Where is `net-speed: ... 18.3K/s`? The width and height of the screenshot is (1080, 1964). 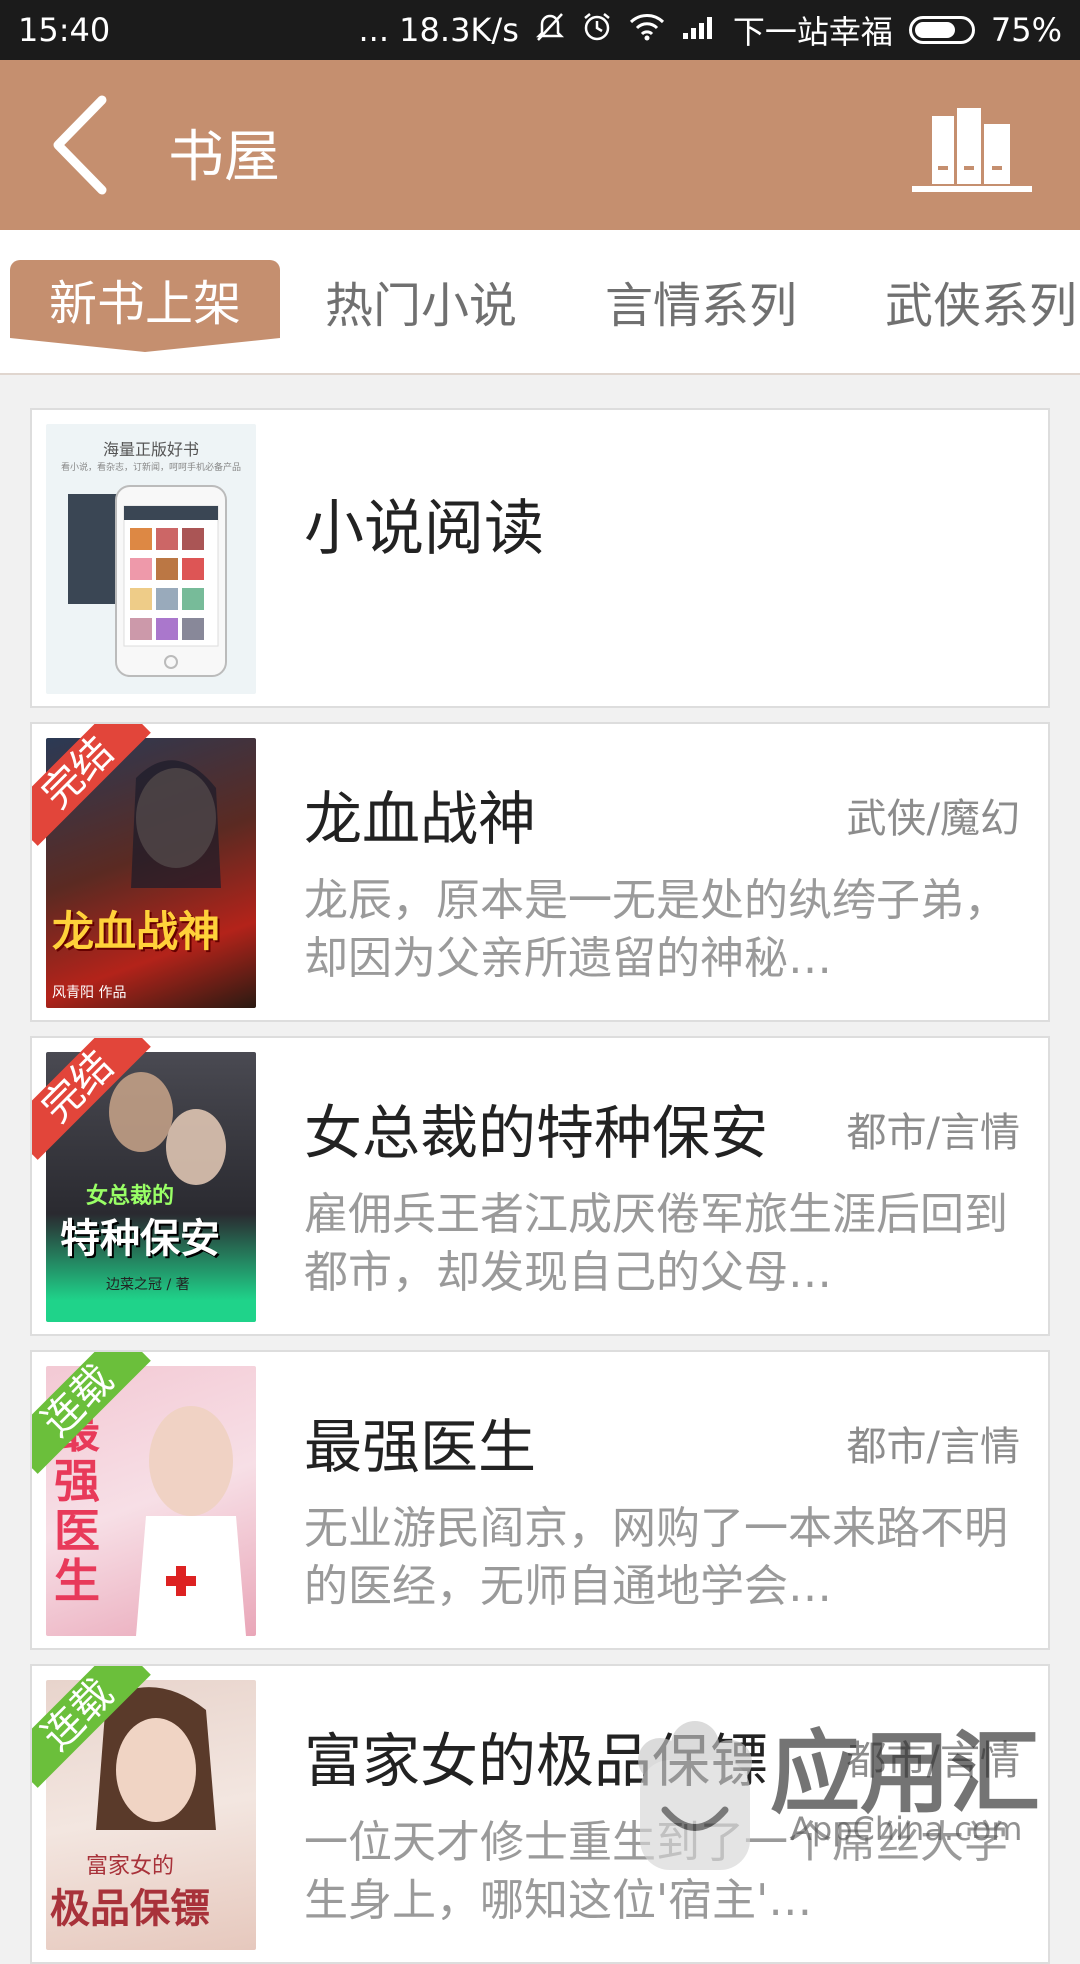 net-speed: ... 18.3K/s is located at coordinates (438, 30).